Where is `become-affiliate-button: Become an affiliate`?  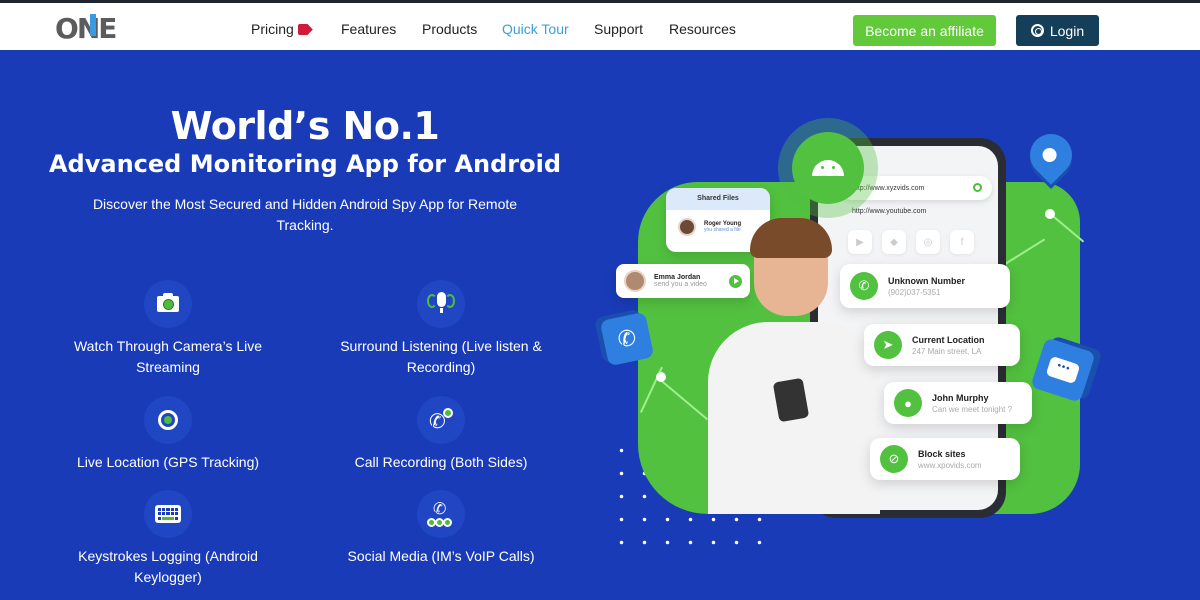
become-affiliate-button: Become an affiliate is located at coordinates (924, 30).